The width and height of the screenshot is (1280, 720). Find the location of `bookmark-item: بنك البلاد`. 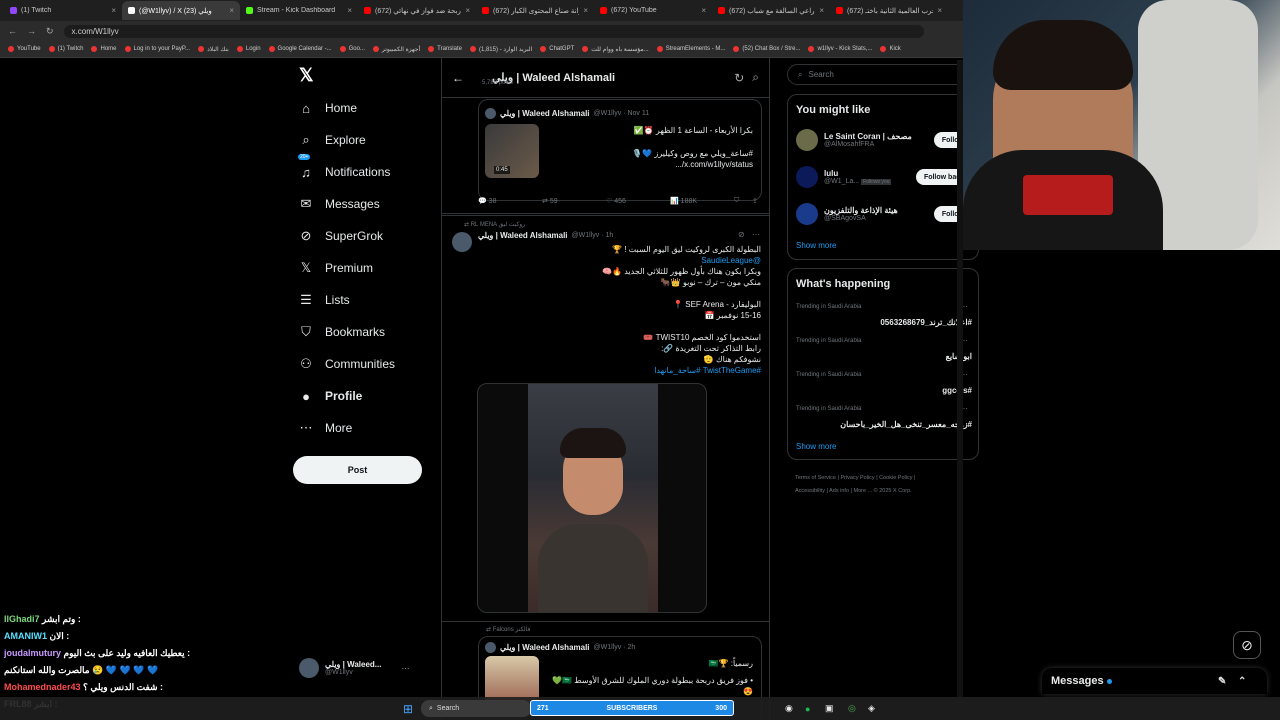

bookmark-item: بنك البلاد is located at coordinates (213, 49).